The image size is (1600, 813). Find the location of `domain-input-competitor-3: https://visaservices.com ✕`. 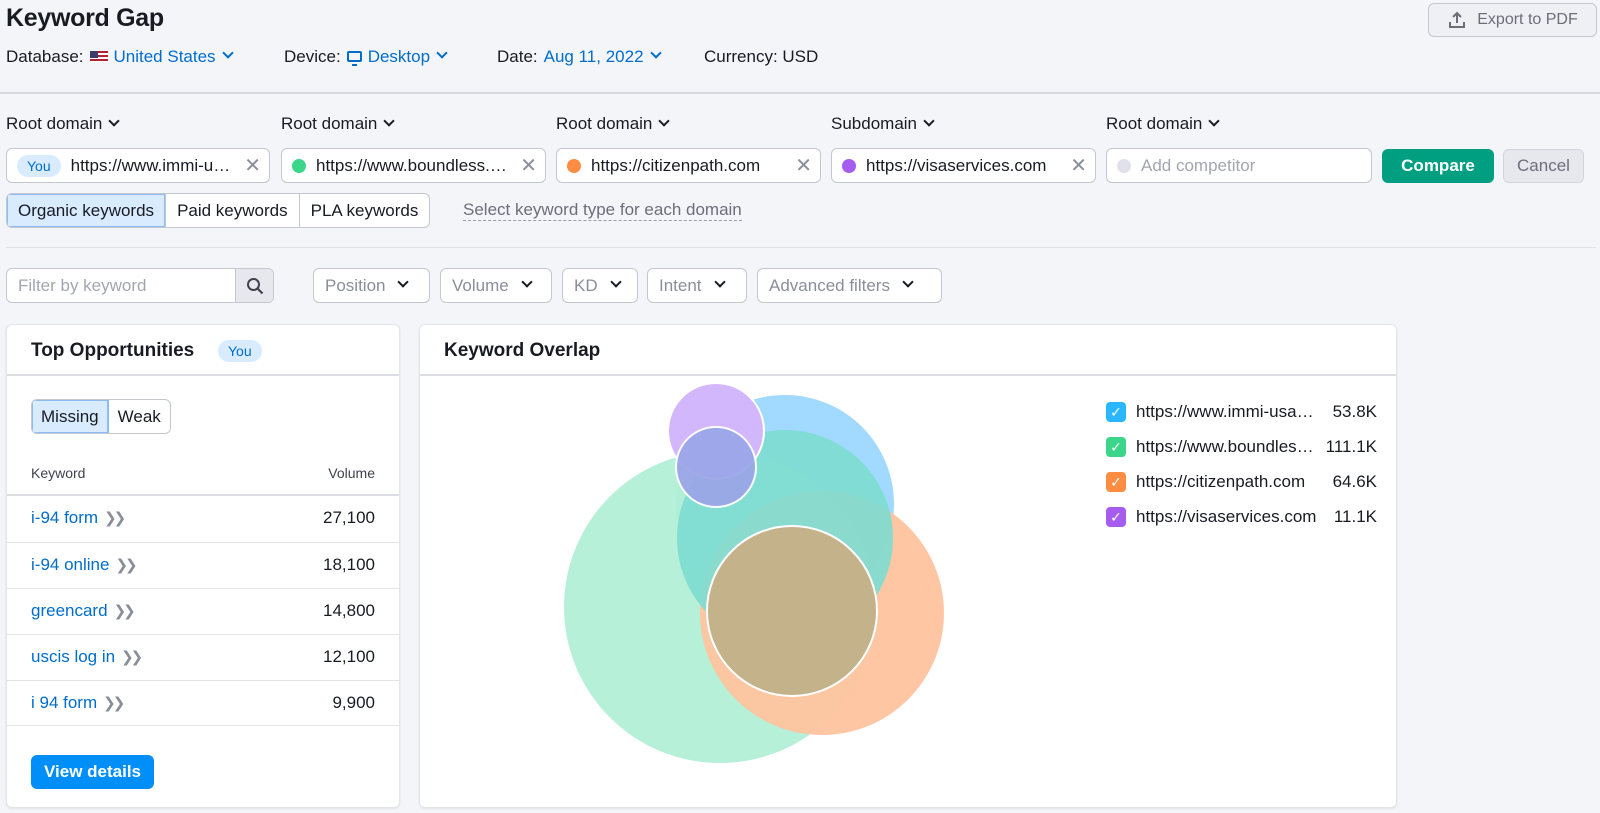

domain-input-competitor-3: https://visaservices.com ✕ is located at coordinates (963, 165).